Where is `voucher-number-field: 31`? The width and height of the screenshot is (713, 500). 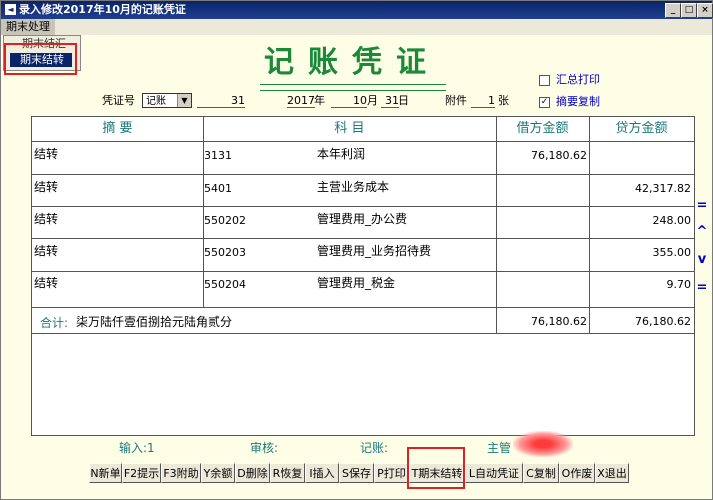 voucher-number-field: 31 is located at coordinates (221, 101).